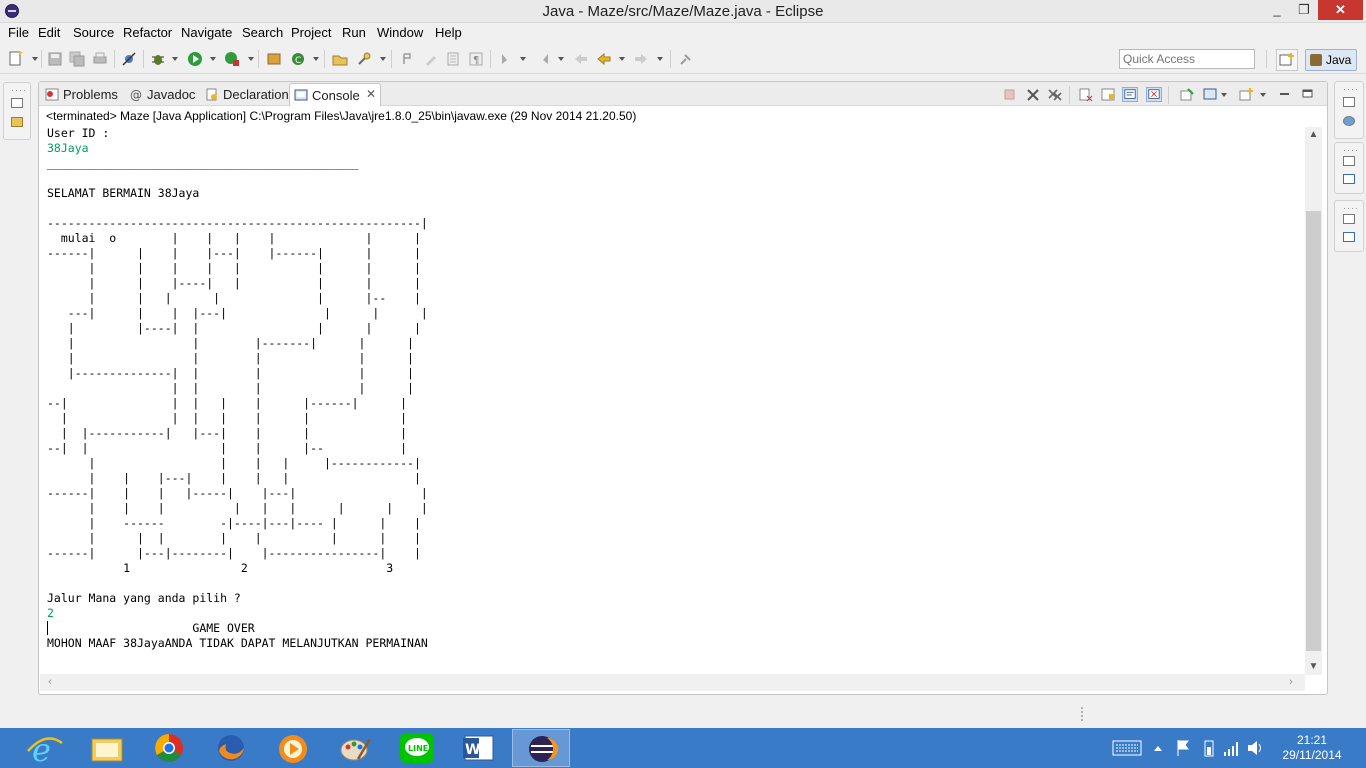  What do you see at coordinates (417, 748) in the screenshot?
I see `taskbar-app-line: LINE` at bounding box center [417, 748].